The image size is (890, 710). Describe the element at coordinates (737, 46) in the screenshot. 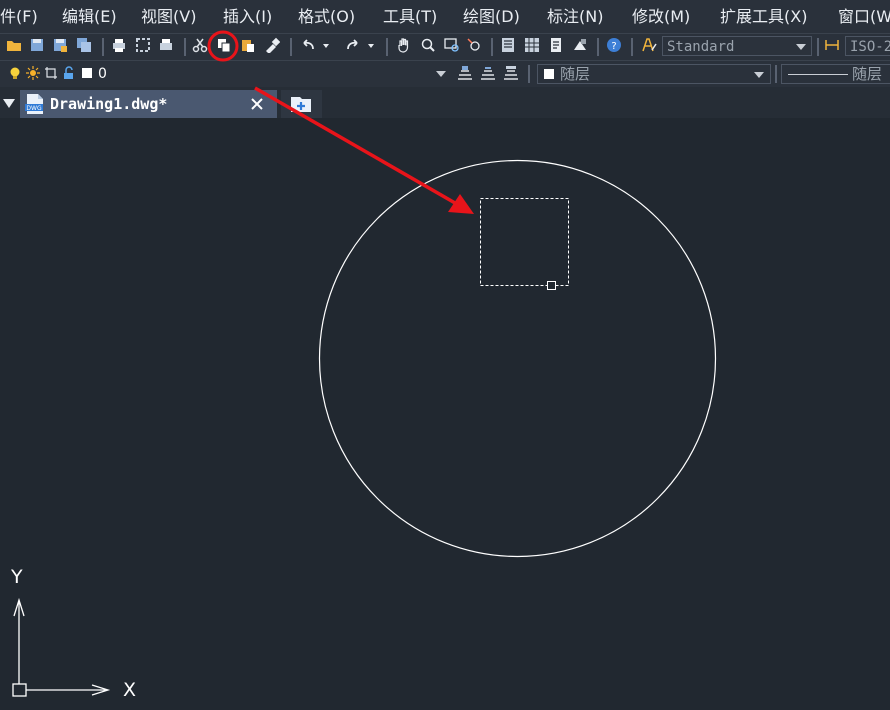

I see `text-style-dropdown: Standard` at that location.